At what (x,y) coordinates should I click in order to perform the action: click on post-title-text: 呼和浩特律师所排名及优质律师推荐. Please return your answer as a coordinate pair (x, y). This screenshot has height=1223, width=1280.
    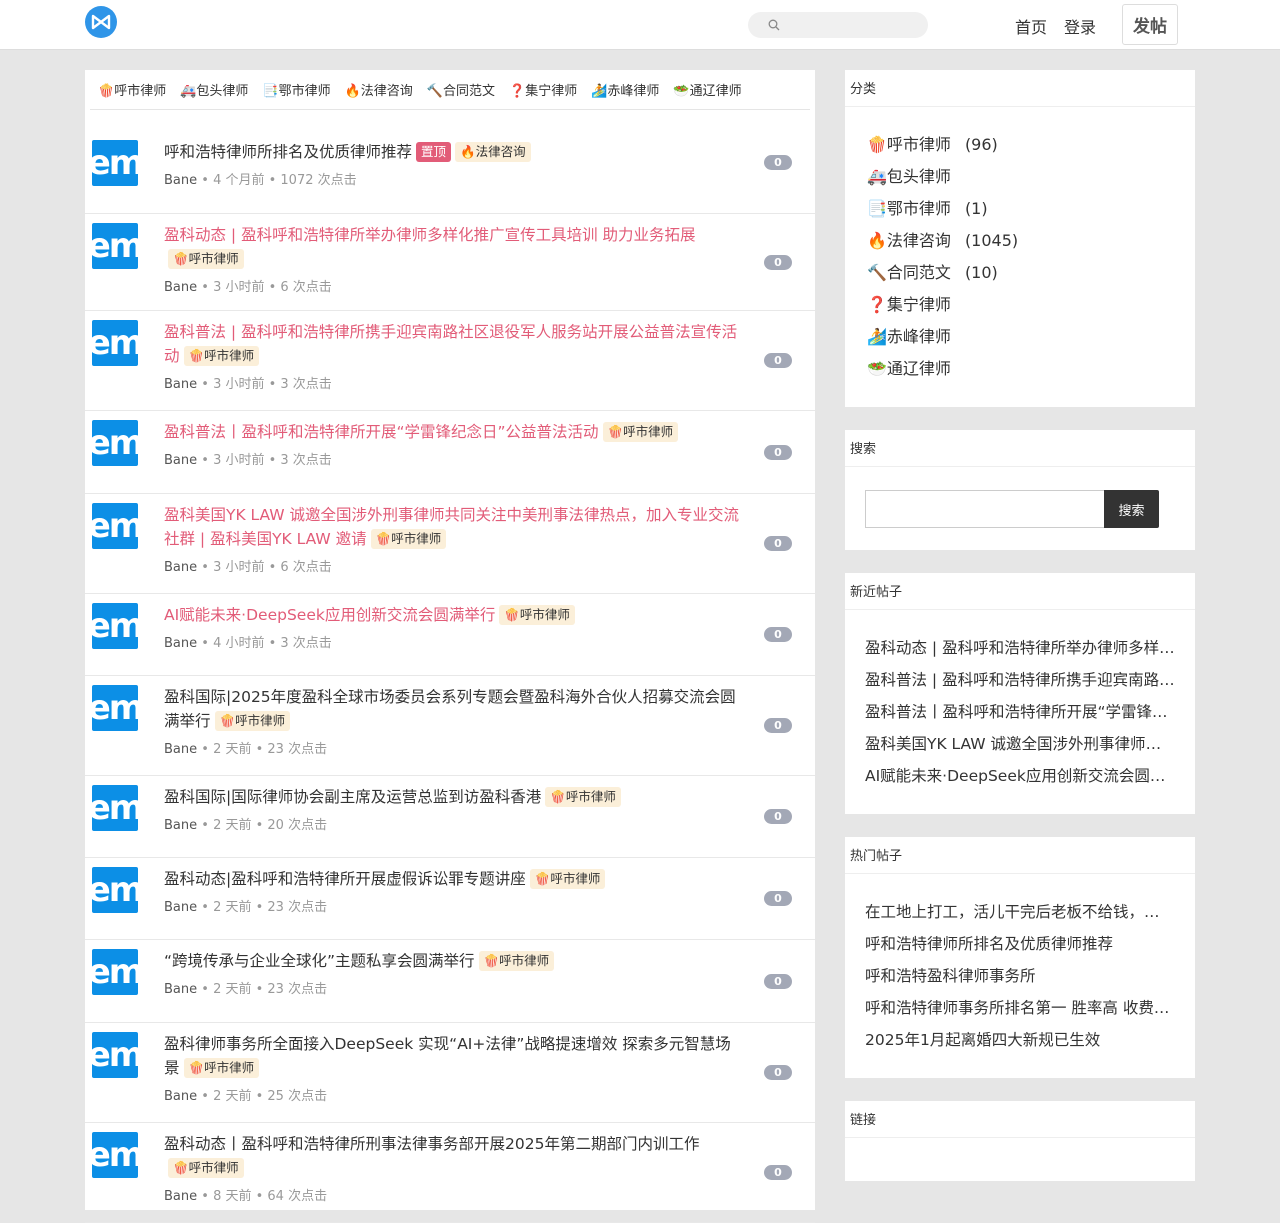
    Looking at the image, I should click on (288, 152).